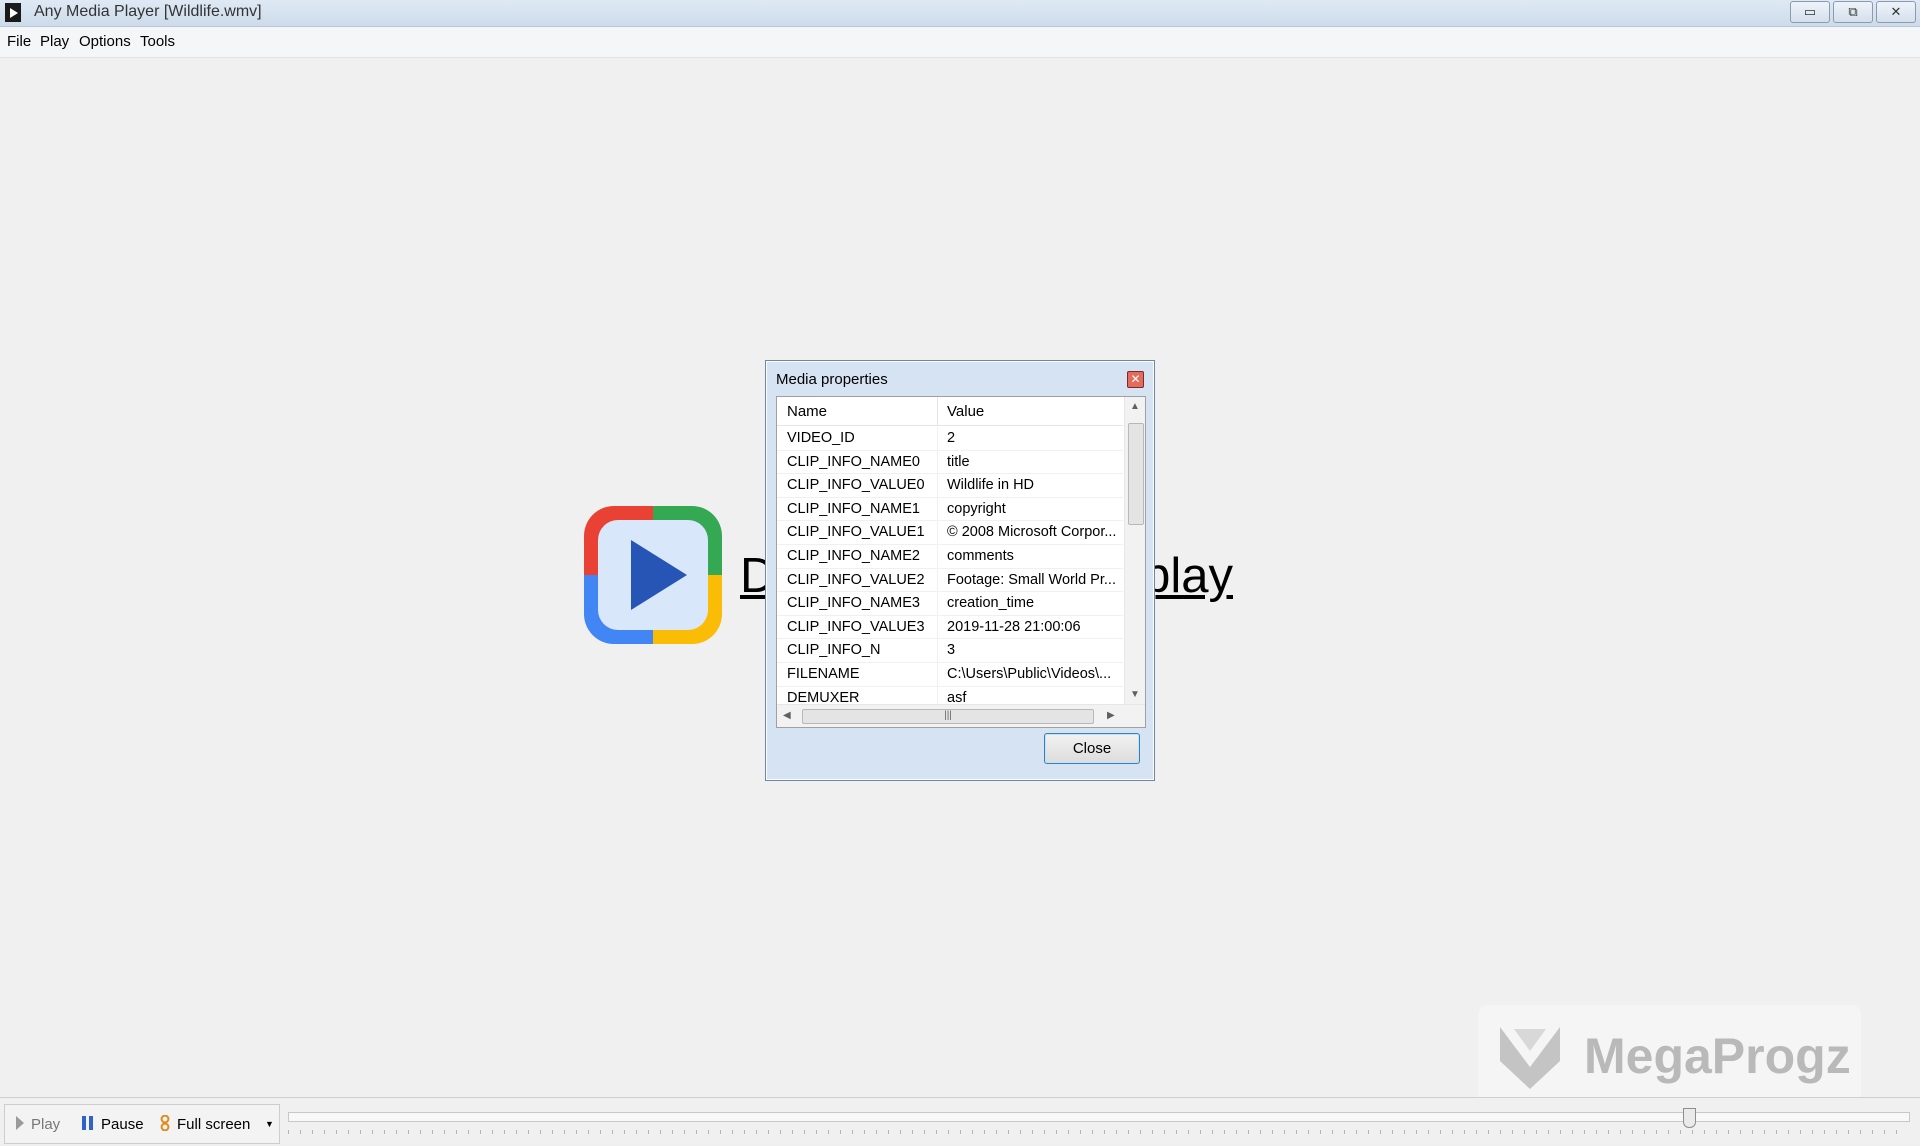 The width and height of the screenshot is (1920, 1146). What do you see at coordinates (853, 603) in the screenshot?
I see `property-name: CLIP_INFO_NAME3` at bounding box center [853, 603].